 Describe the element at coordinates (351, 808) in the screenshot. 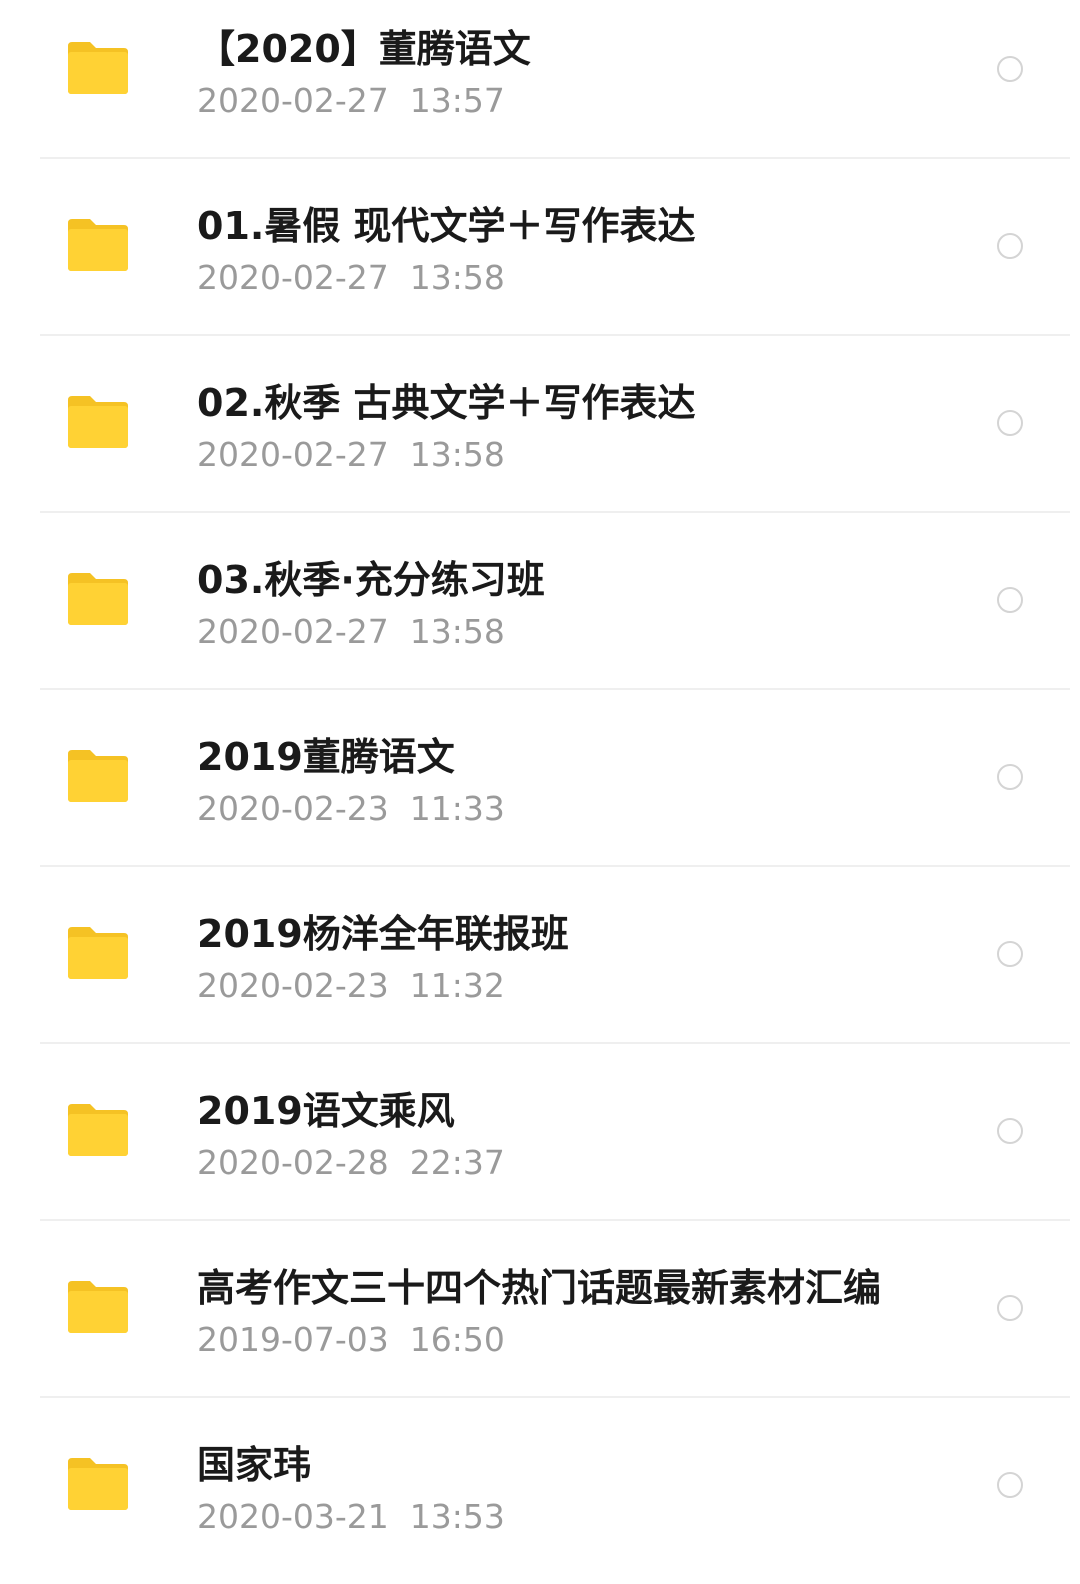

I see `file-time: 2020-02-23 11:33` at that location.